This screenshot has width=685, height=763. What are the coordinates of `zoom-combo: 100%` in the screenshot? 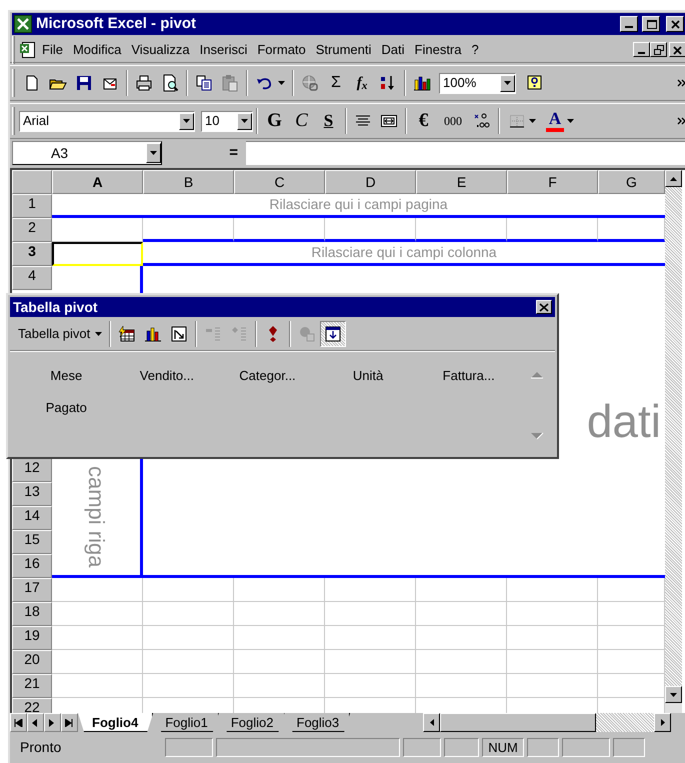 It's located at (477, 83).